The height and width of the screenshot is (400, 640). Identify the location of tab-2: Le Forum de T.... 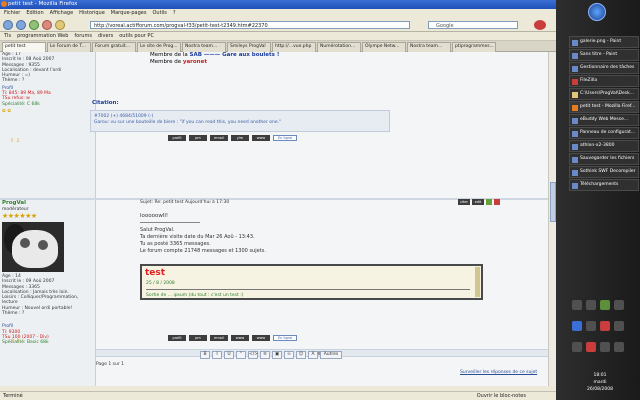
(69, 47).